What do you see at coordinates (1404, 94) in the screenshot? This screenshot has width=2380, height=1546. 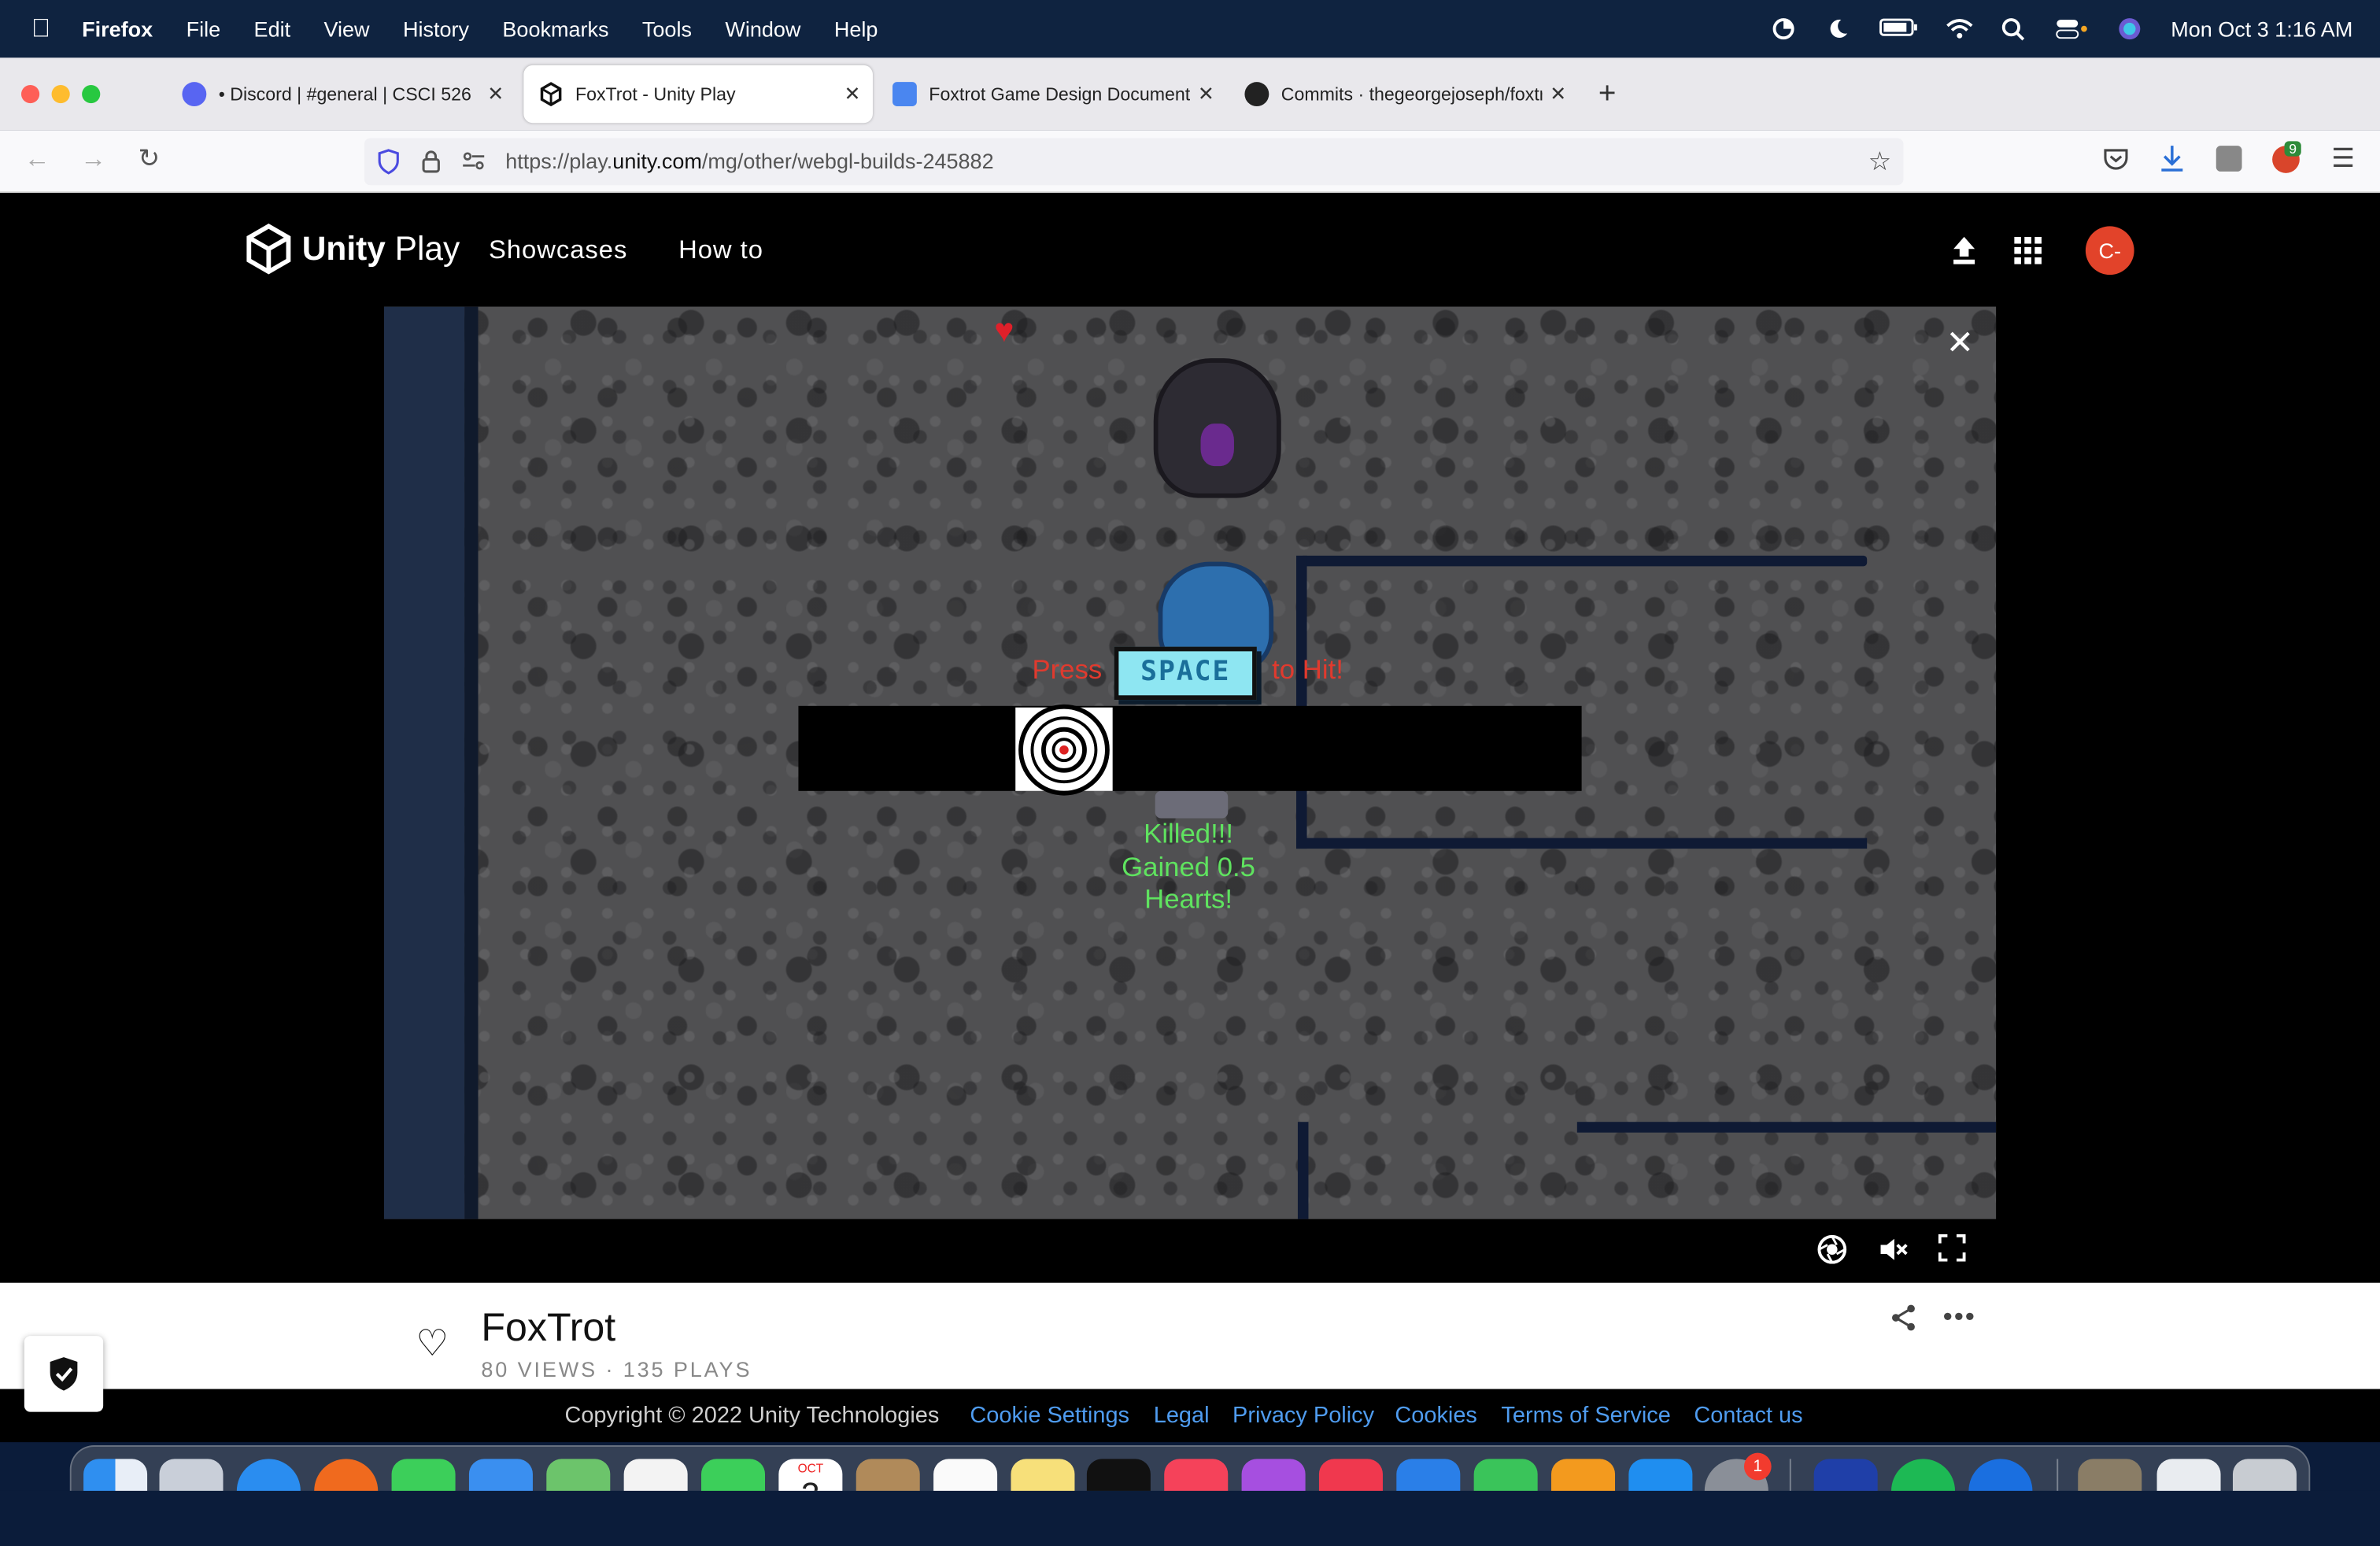 I see `tab-github-commits: Commits · thegeorgejoseph/foxtrot ✕` at bounding box center [1404, 94].